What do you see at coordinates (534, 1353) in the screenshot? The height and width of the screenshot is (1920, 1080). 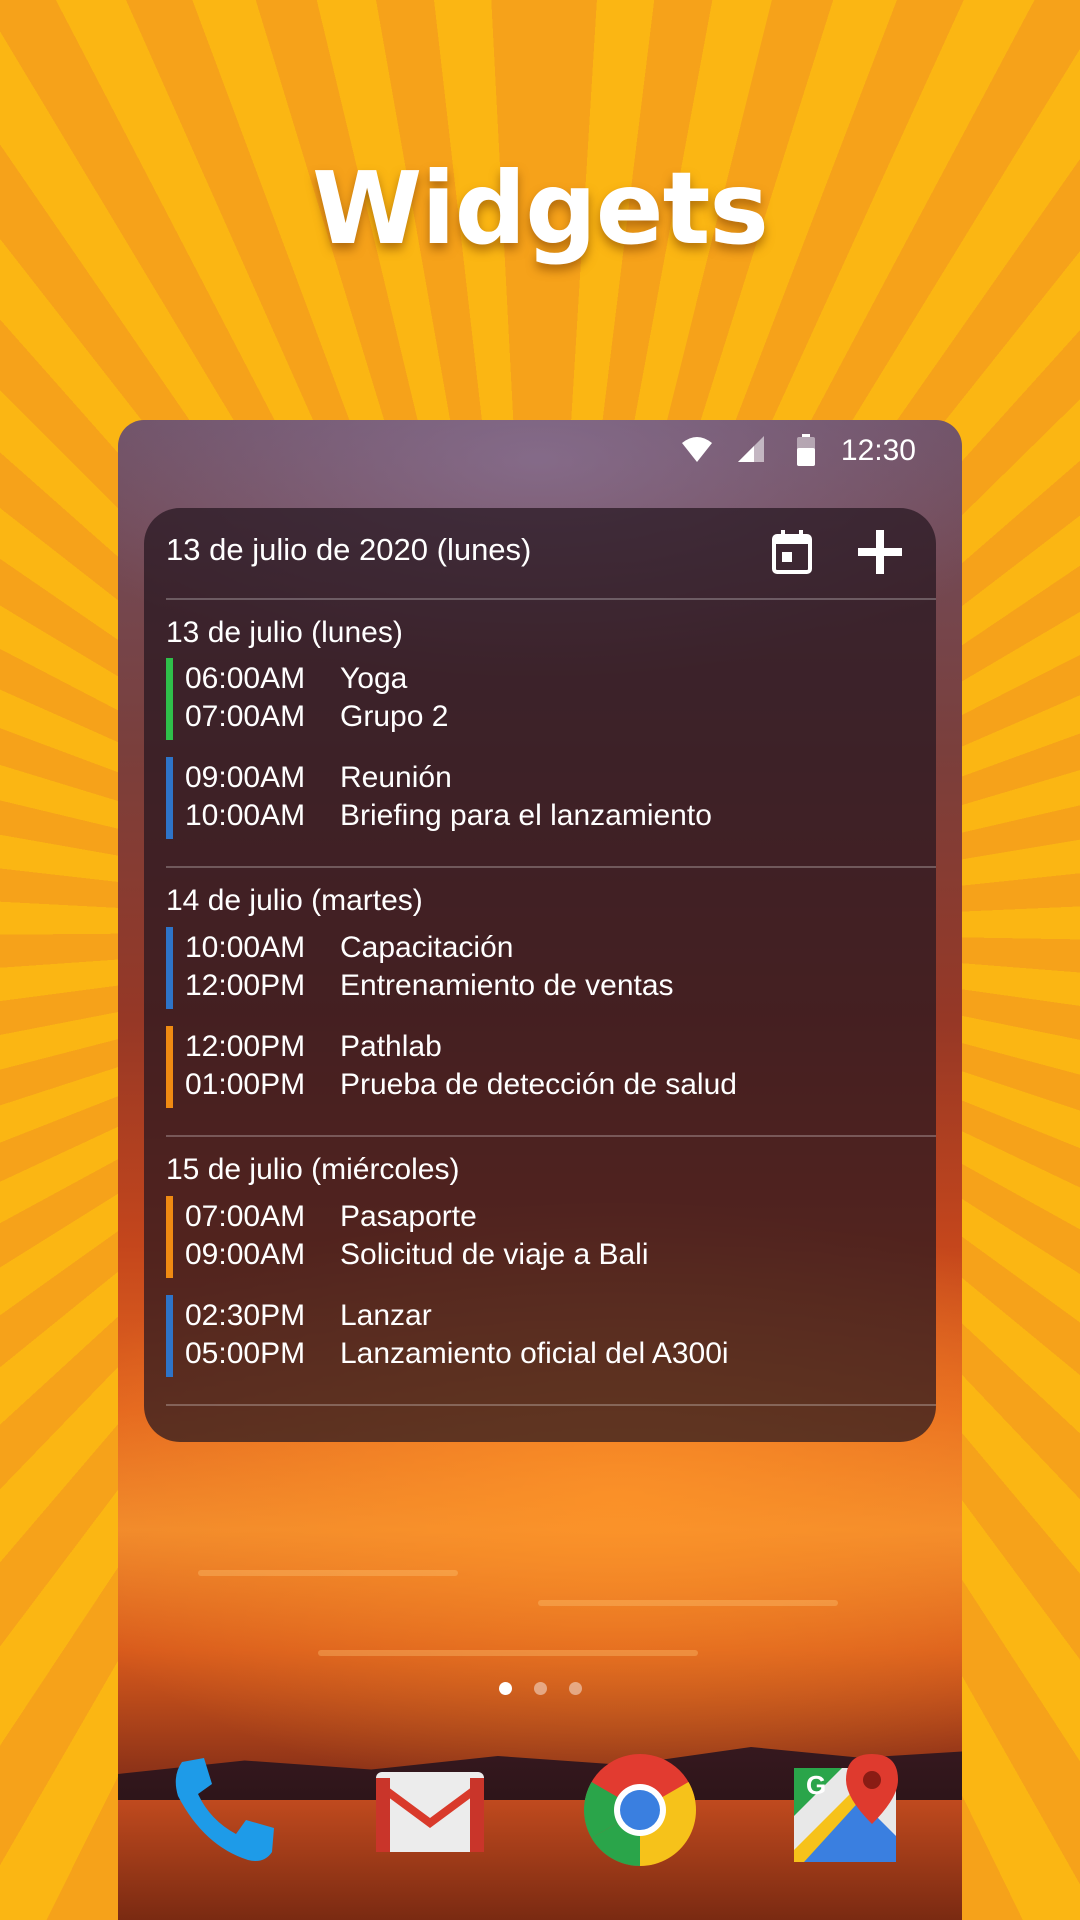 I see `event-detail: Lanzamiento oficial del A300i` at bounding box center [534, 1353].